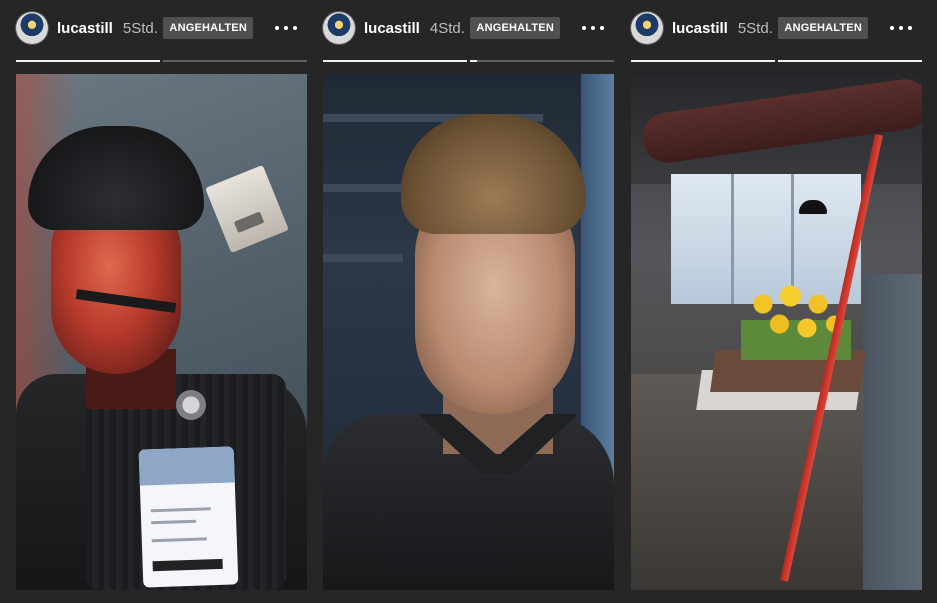  Describe the element at coordinates (447, 28) in the screenshot. I see `story-time: 4Std.` at that location.